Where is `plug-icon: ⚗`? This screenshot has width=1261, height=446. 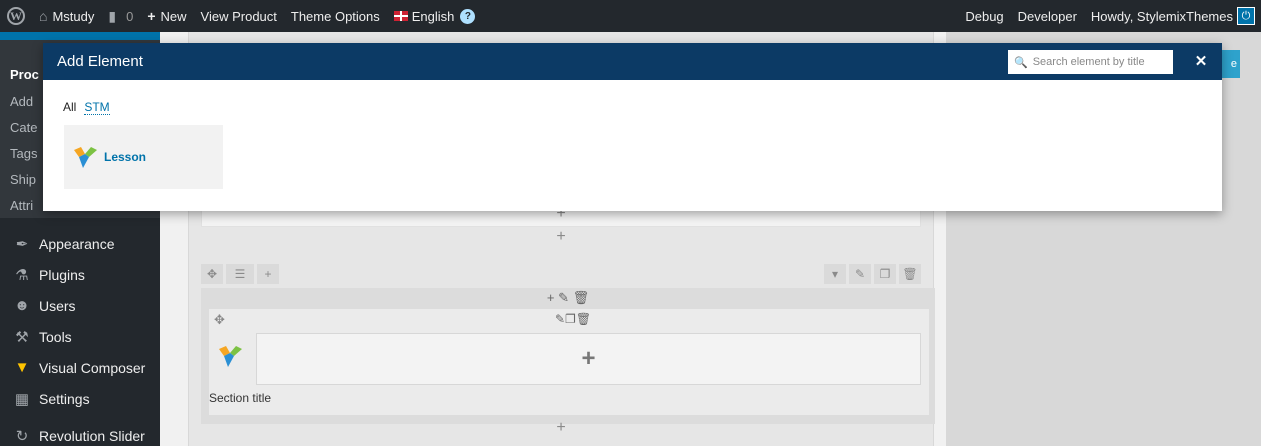 plug-icon: ⚗ is located at coordinates (22, 275).